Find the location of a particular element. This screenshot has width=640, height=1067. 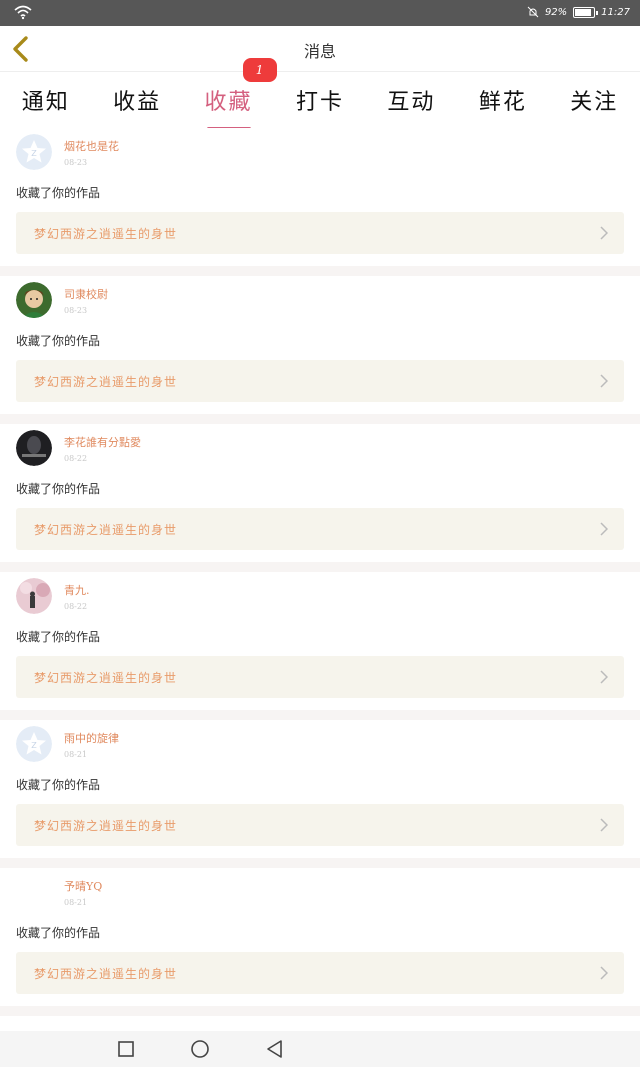

notification-item: 青九. 08-22 收藏了你的作品 梦幻西游之逍遥生的身世 is located at coordinates (320, 646).